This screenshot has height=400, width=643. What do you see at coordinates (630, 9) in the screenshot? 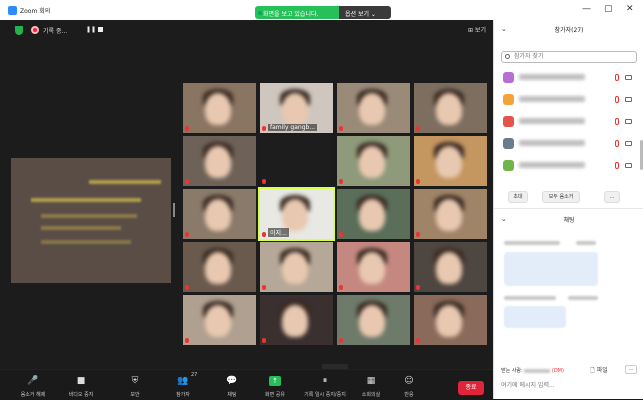
I see `close-button: ✕` at bounding box center [630, 9].